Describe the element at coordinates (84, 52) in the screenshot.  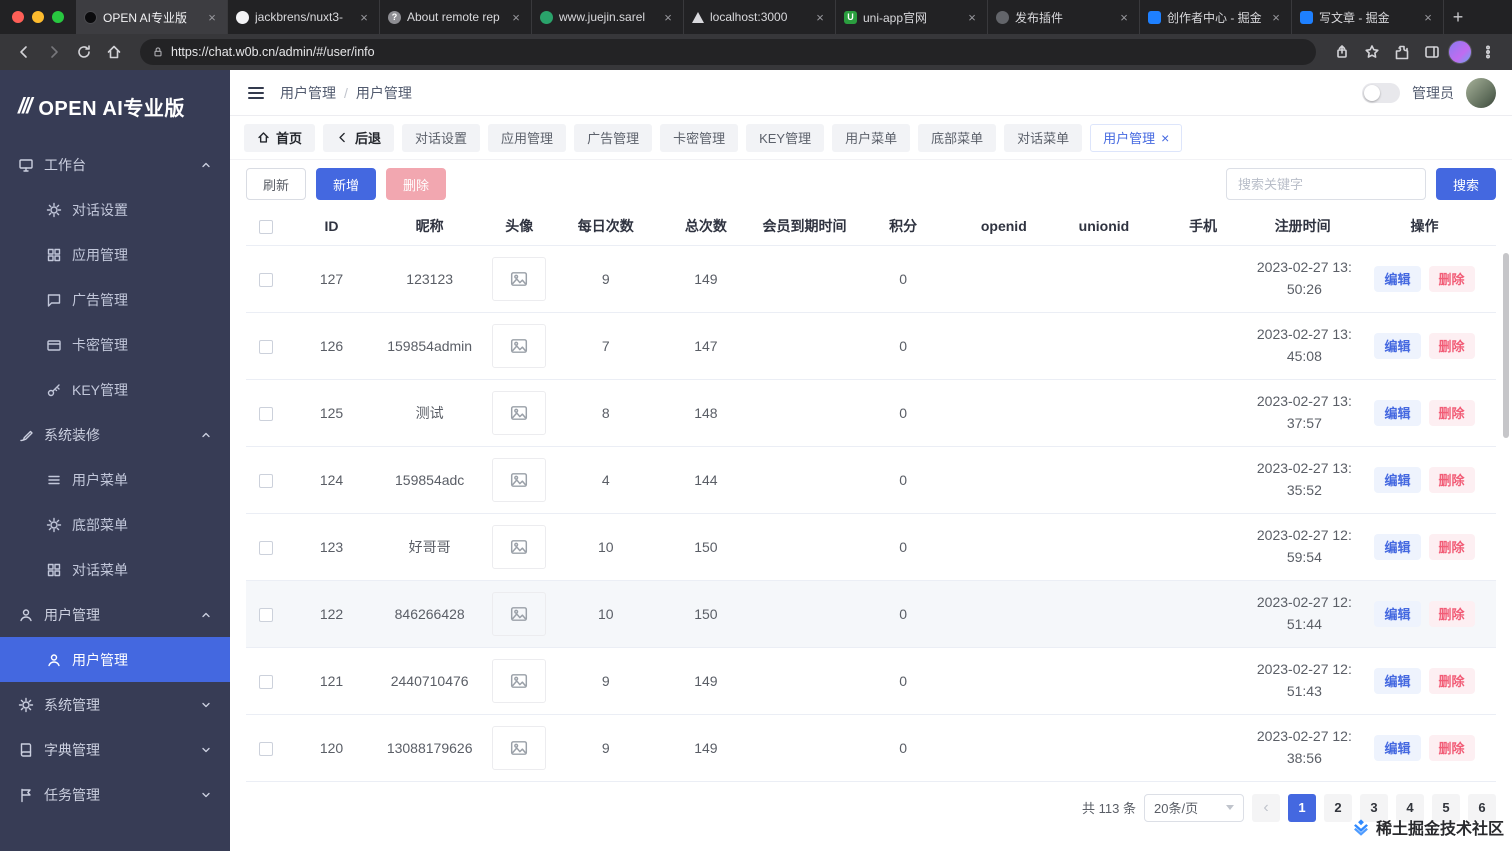
I see `reload-icon` at that location.